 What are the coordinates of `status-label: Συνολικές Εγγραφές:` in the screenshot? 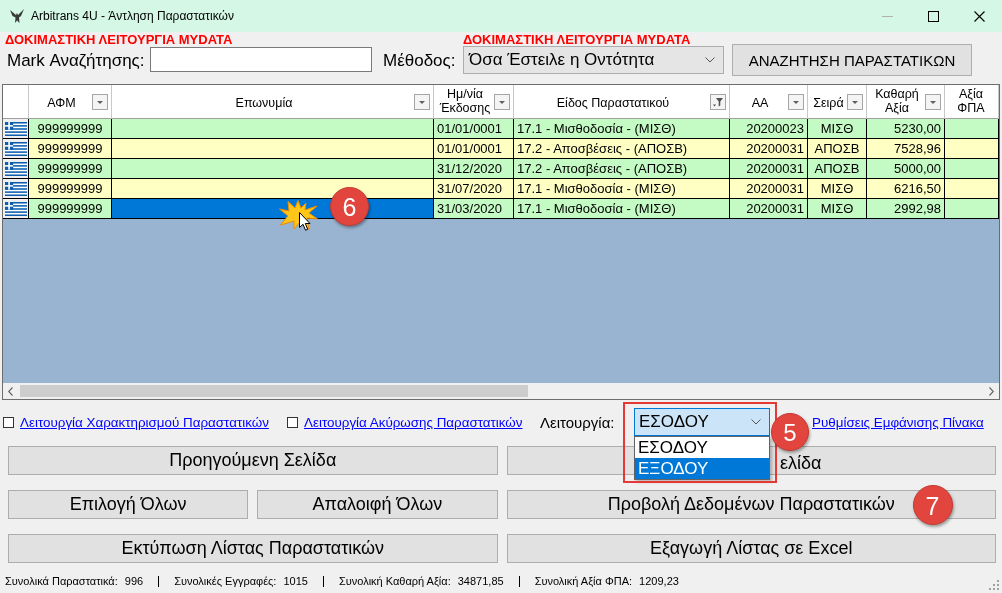 It's located at (225, 581).